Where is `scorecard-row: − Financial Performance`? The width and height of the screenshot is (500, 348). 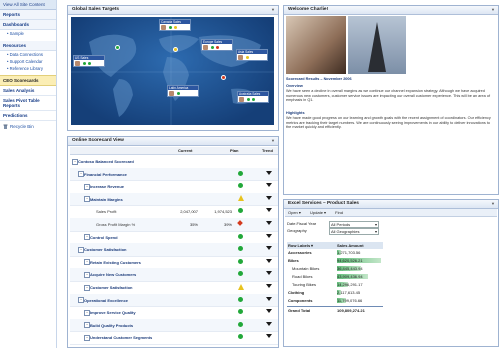 scorecard-row: − Financial Performance is located at coordinates (174, 174).